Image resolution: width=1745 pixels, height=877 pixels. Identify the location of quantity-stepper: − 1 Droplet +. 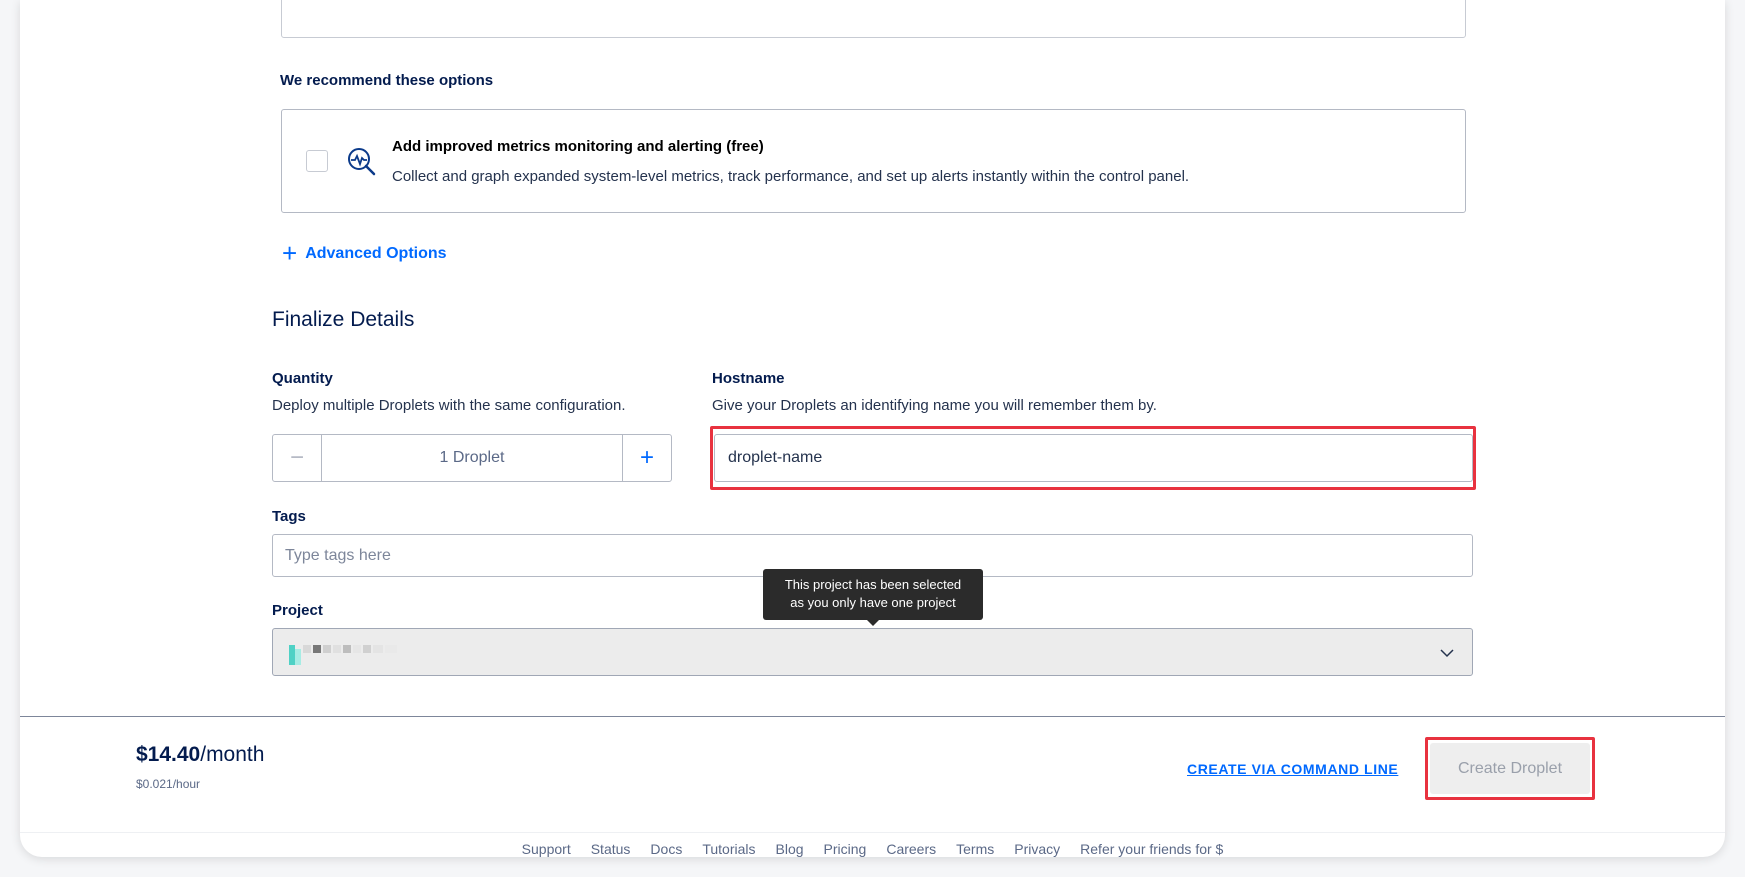
(472, 458).